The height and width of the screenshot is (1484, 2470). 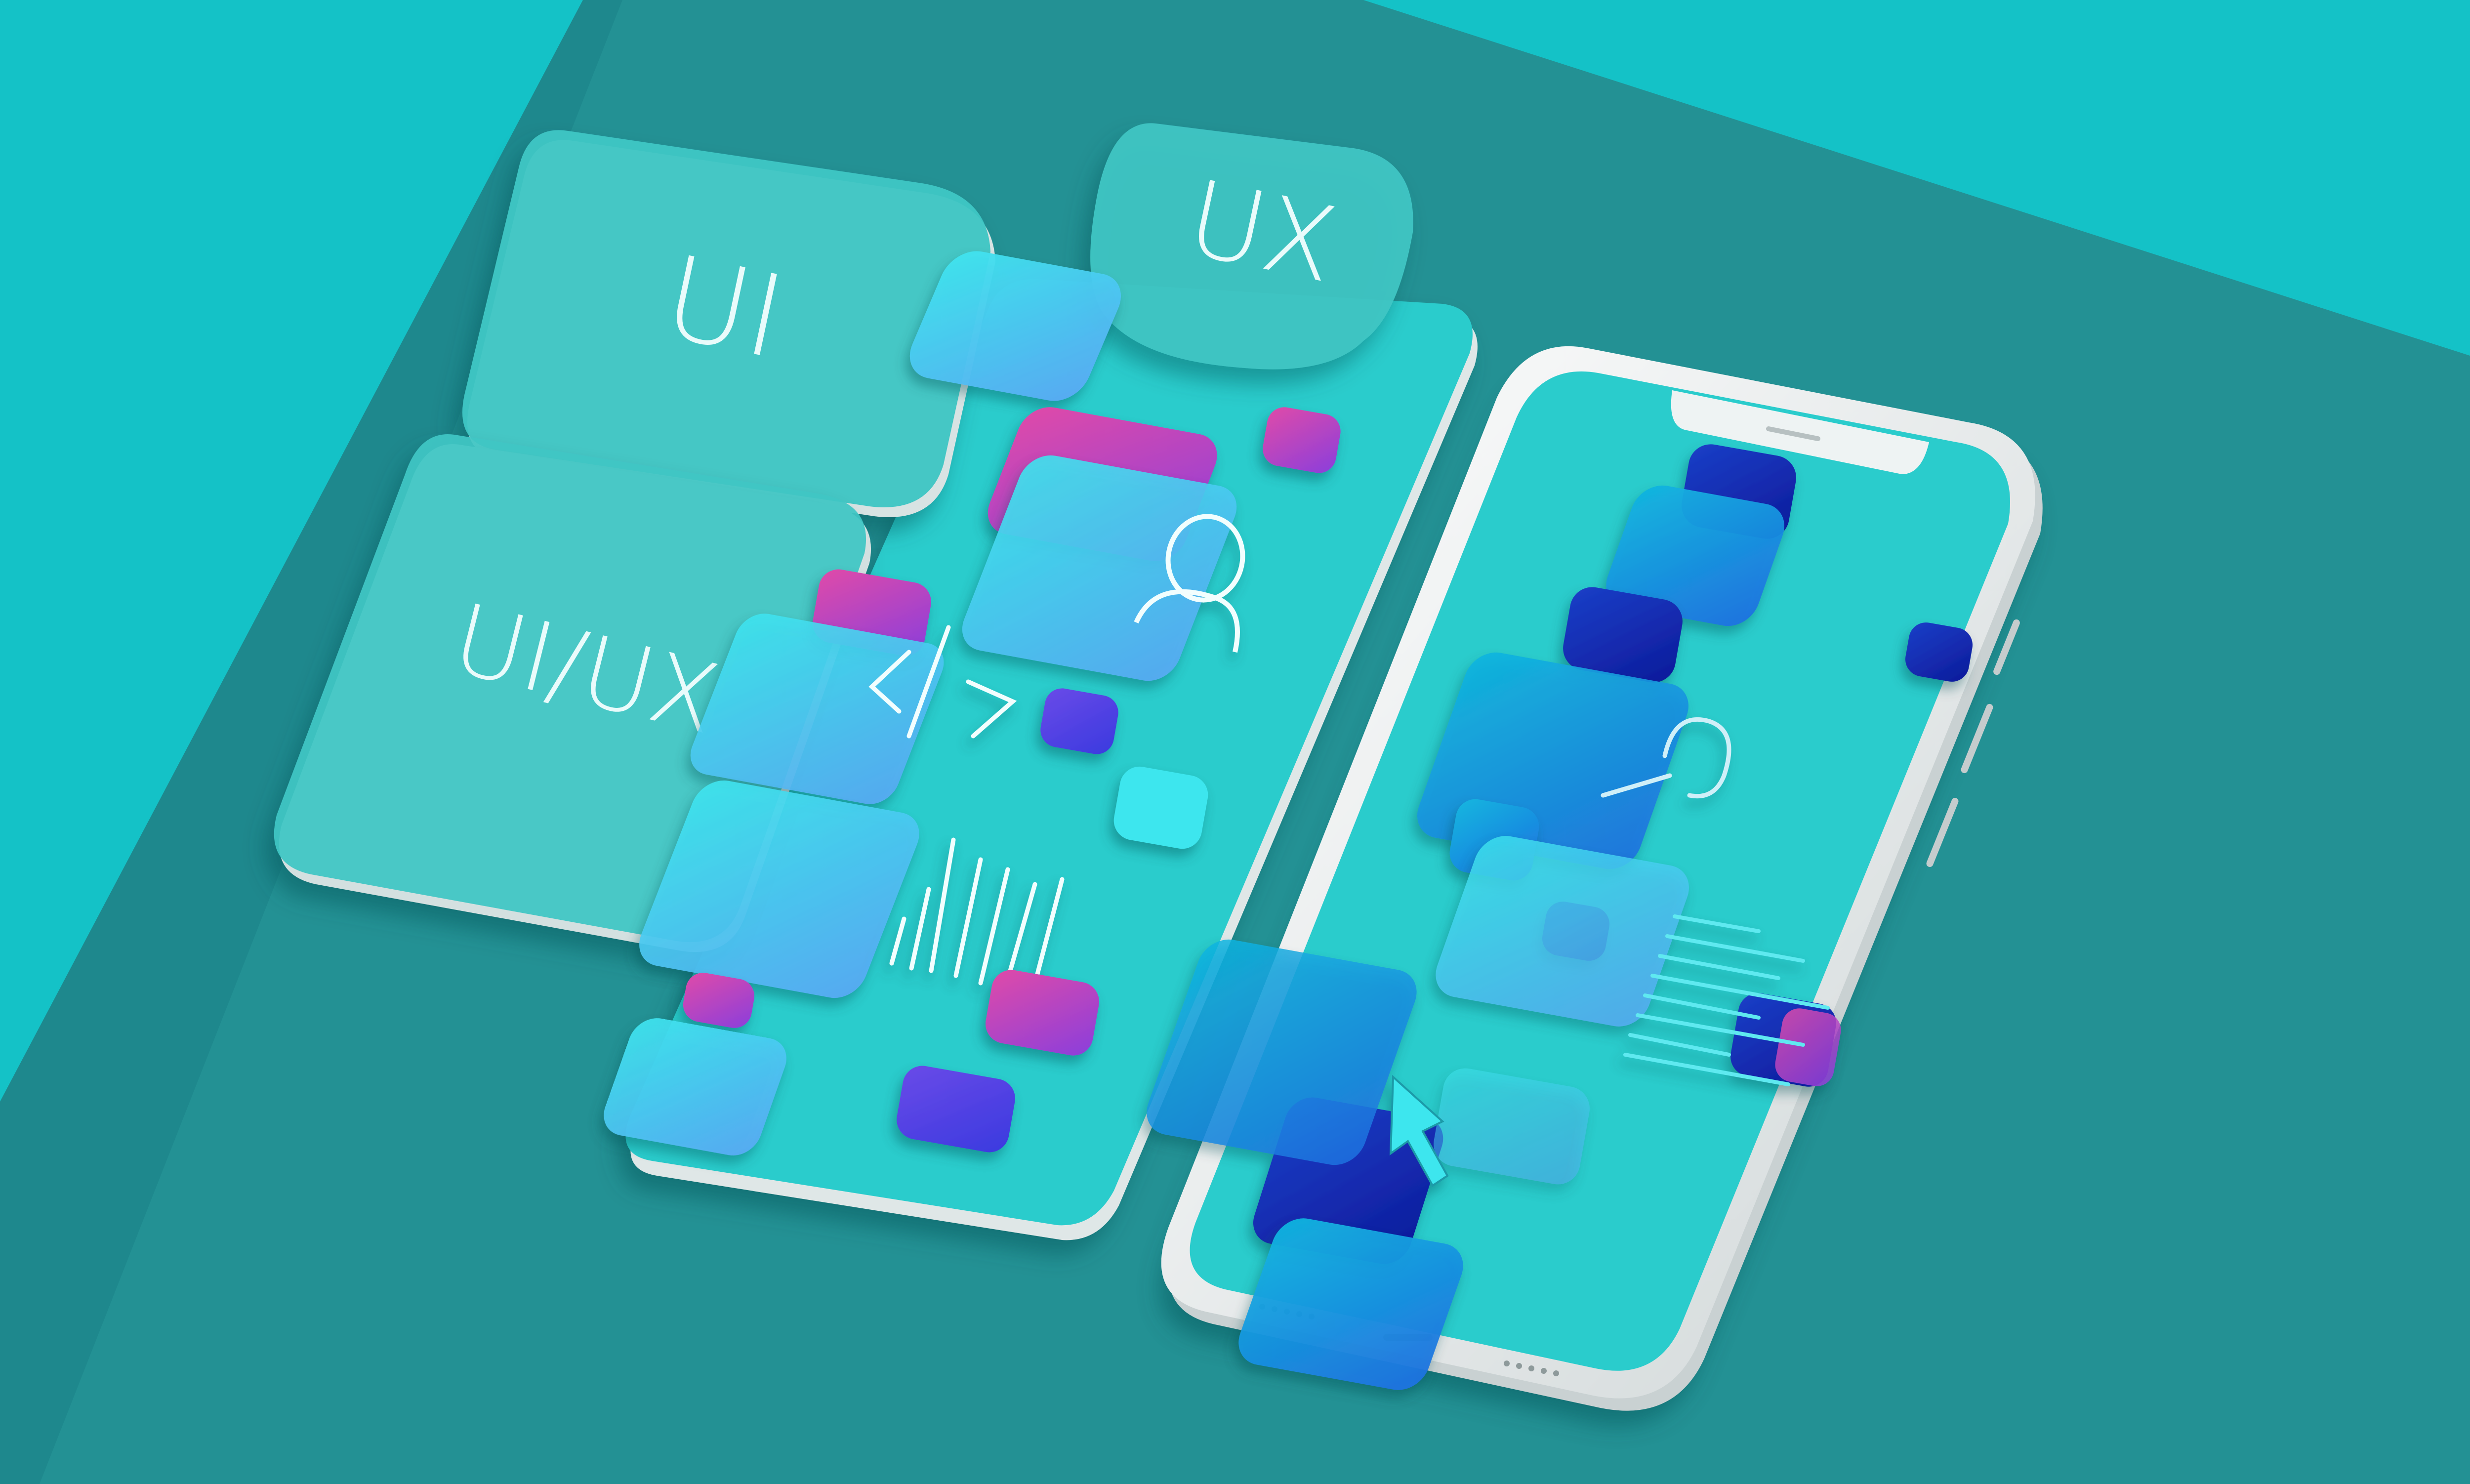 I want to click on ux-card: UX, so click(x=1251, y=246).